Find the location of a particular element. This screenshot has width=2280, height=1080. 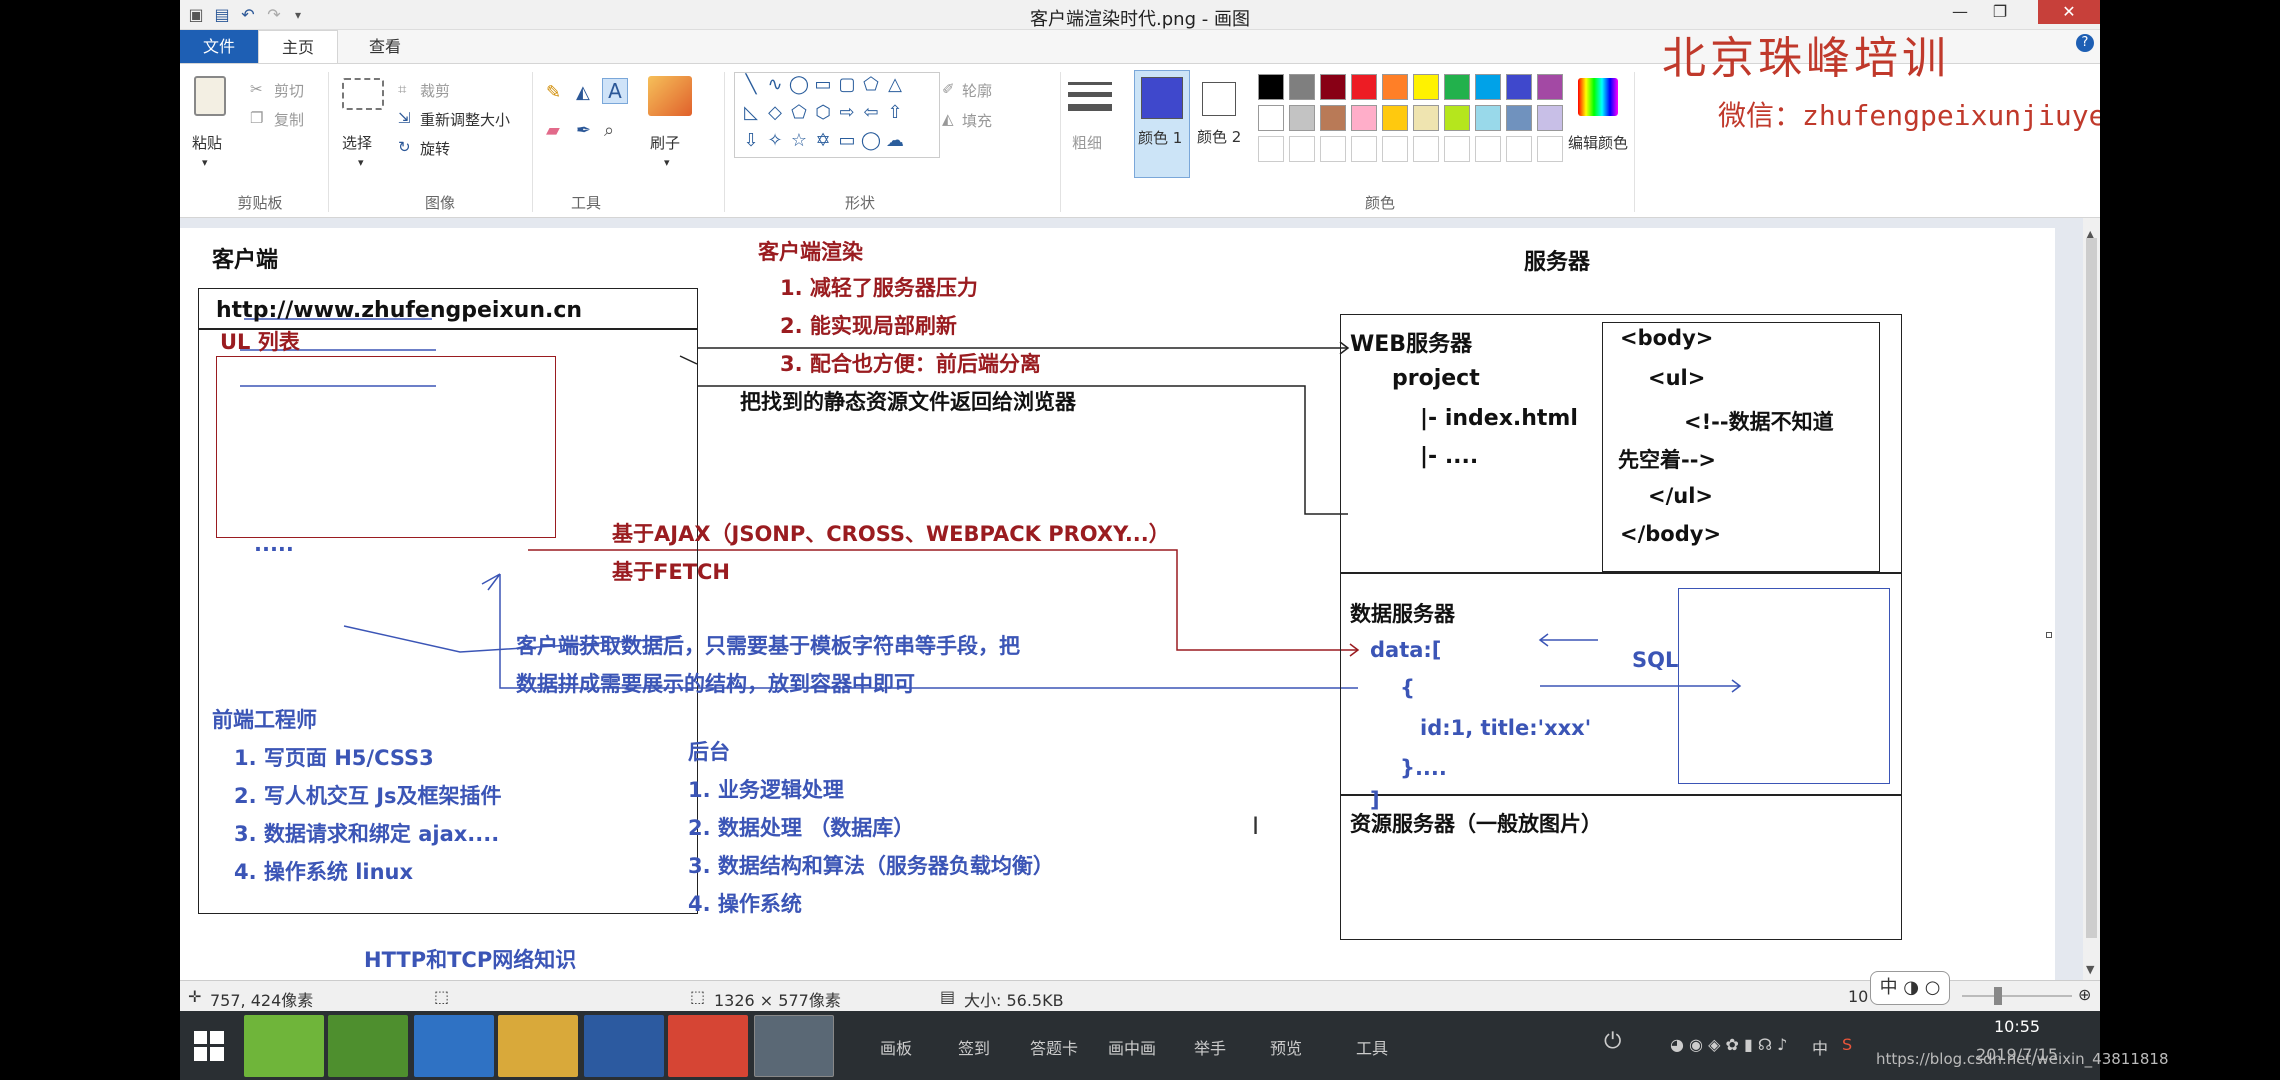

magnifier-icon: ⌕ is located at coordinates (609, 130).